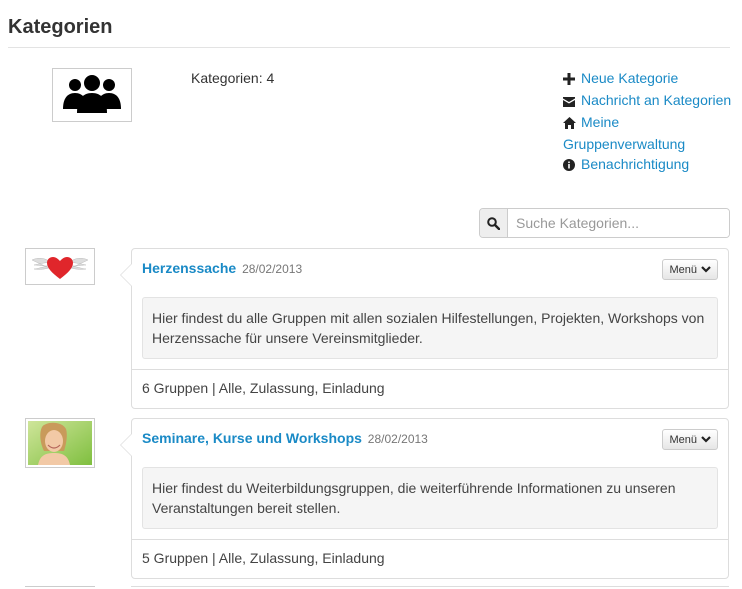  I want to click on home-icon, so click(570, 124).